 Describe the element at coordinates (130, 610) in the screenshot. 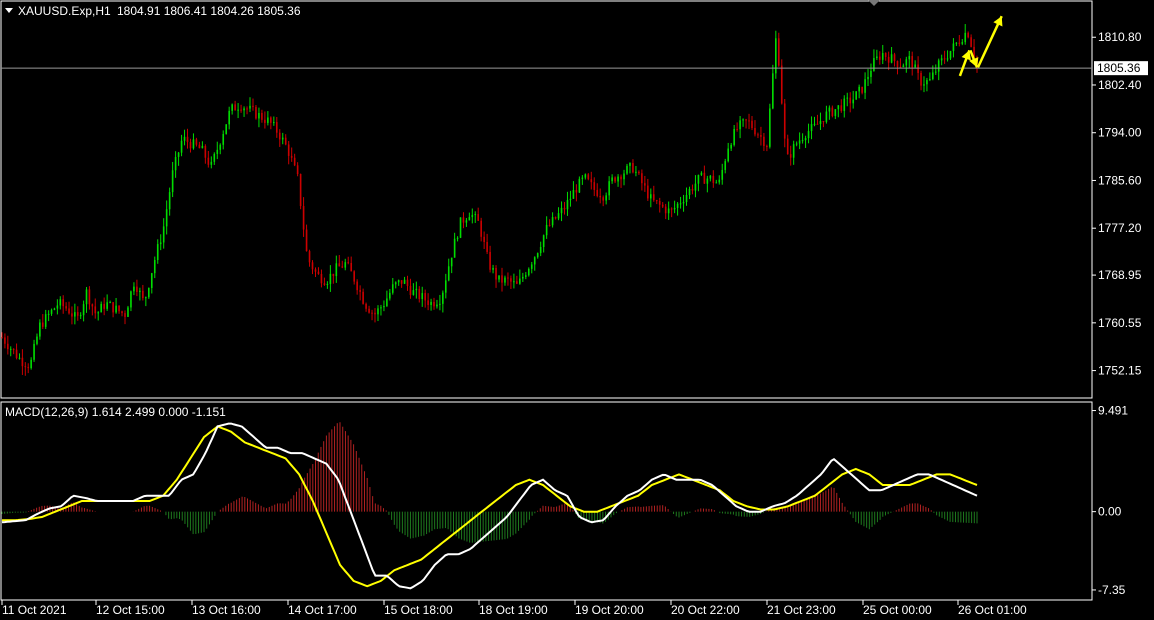

I see `time-tick-label: 12 Oct 15:00` at that location.